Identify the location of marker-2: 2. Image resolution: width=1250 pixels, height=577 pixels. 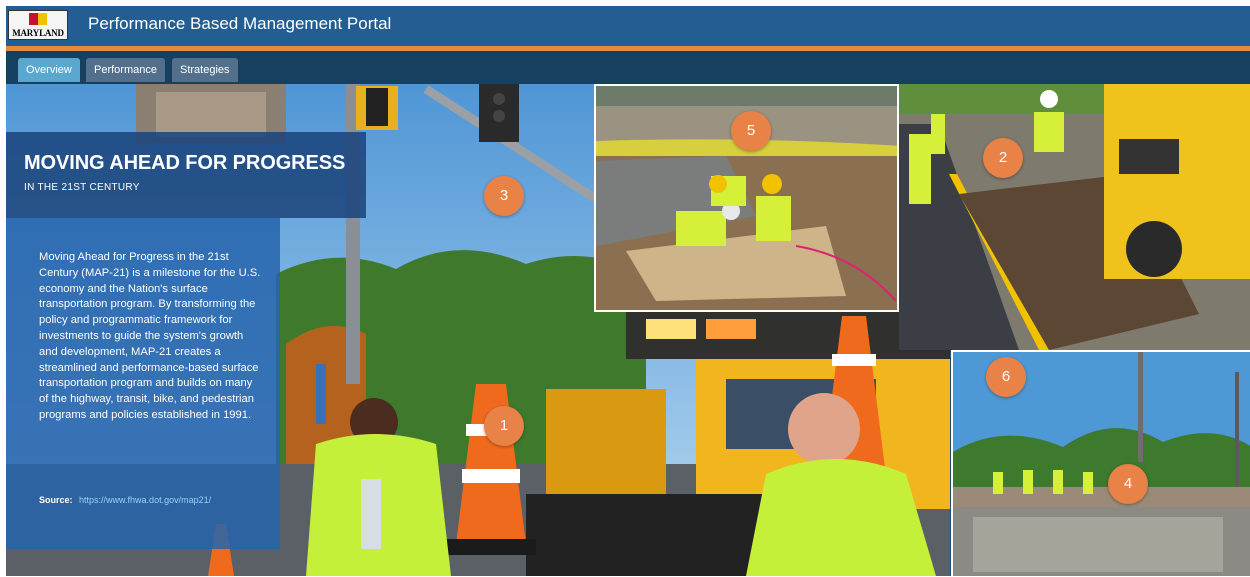
(1003, 158).